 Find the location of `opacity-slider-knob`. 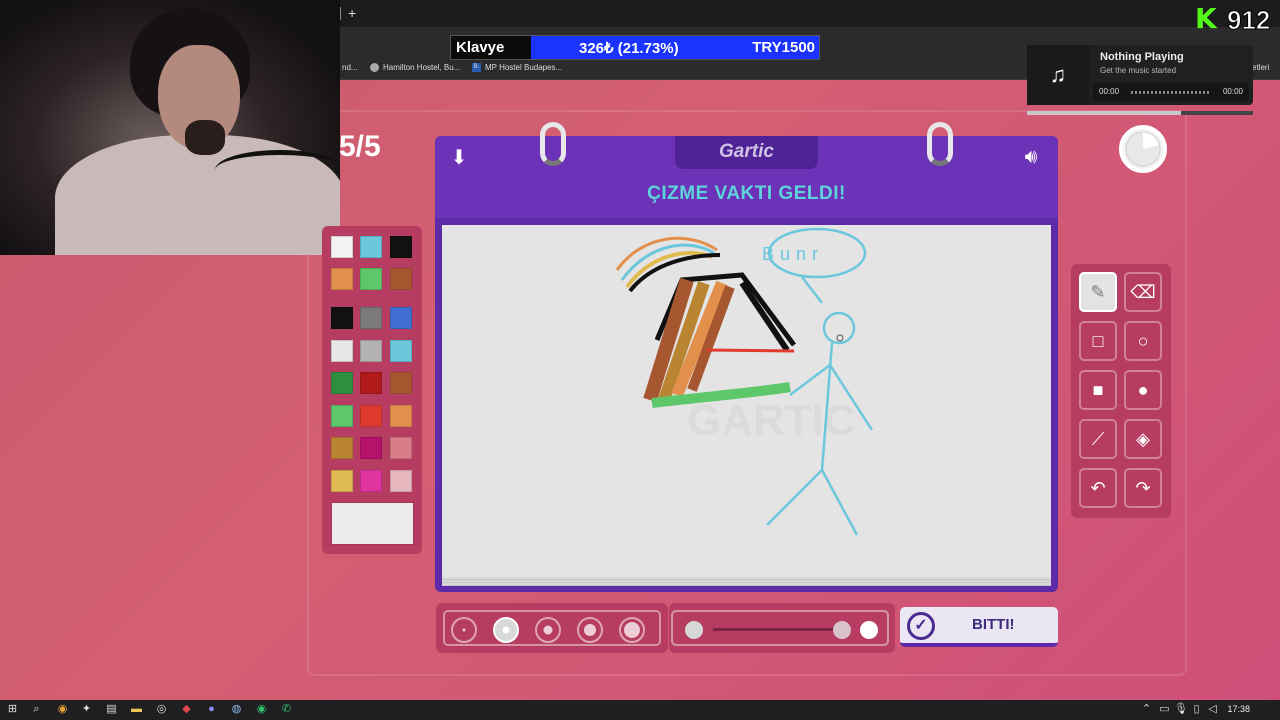

opacity-slider-knob is located at coordinates (842, 630).